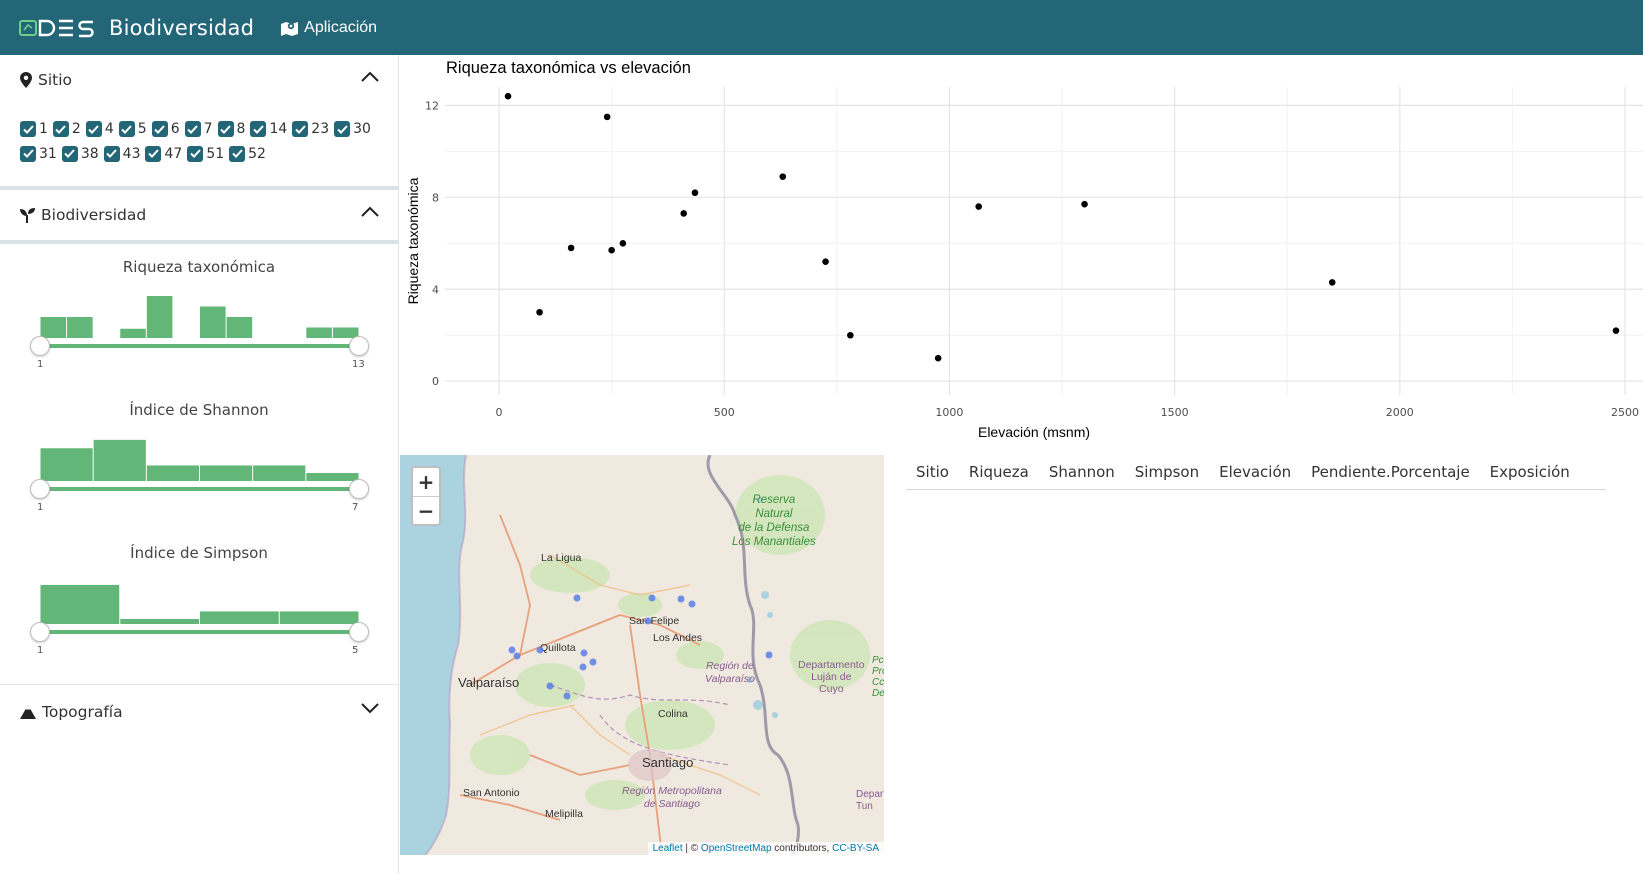 This screenshot has width=1643, height=874. I want to click on accordion-sitio-header: Sitio, so click(199, 80).